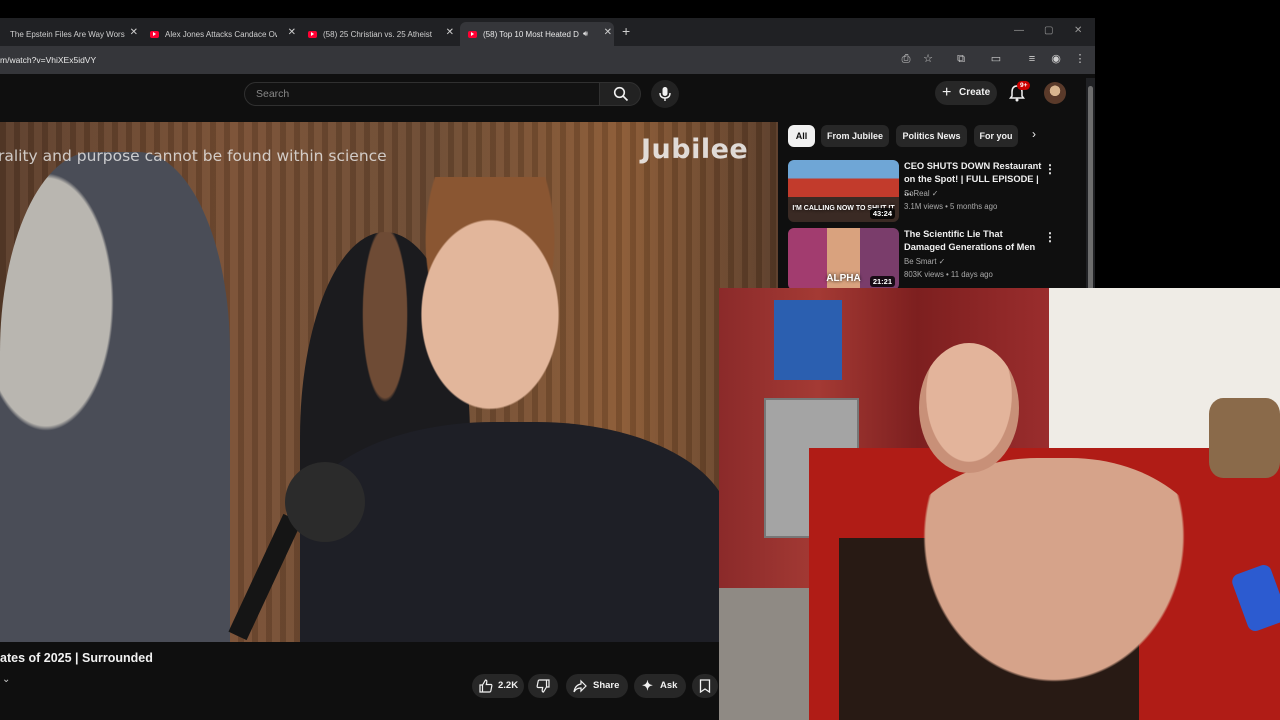 This screenshot has height=720, width=1280. Describe the element at coordinates (531, 34) in the screenshot. I see `tab-title: (58) Top 10 Most Heated De` at that location.